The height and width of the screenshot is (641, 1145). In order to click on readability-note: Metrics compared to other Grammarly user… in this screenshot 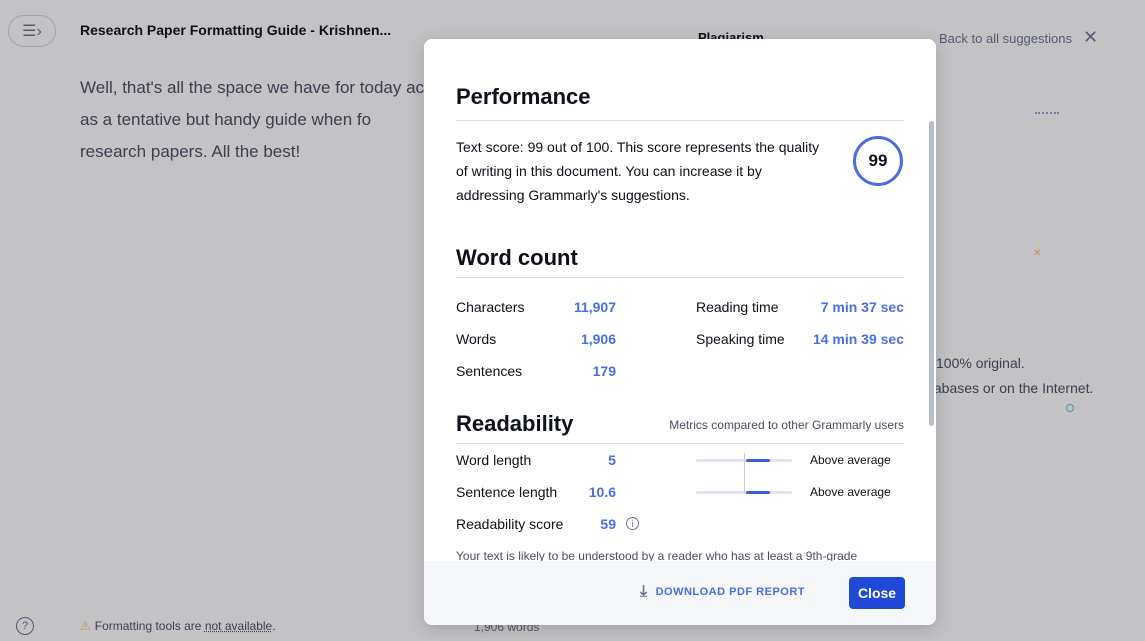, I will do `click(786, 425)`.